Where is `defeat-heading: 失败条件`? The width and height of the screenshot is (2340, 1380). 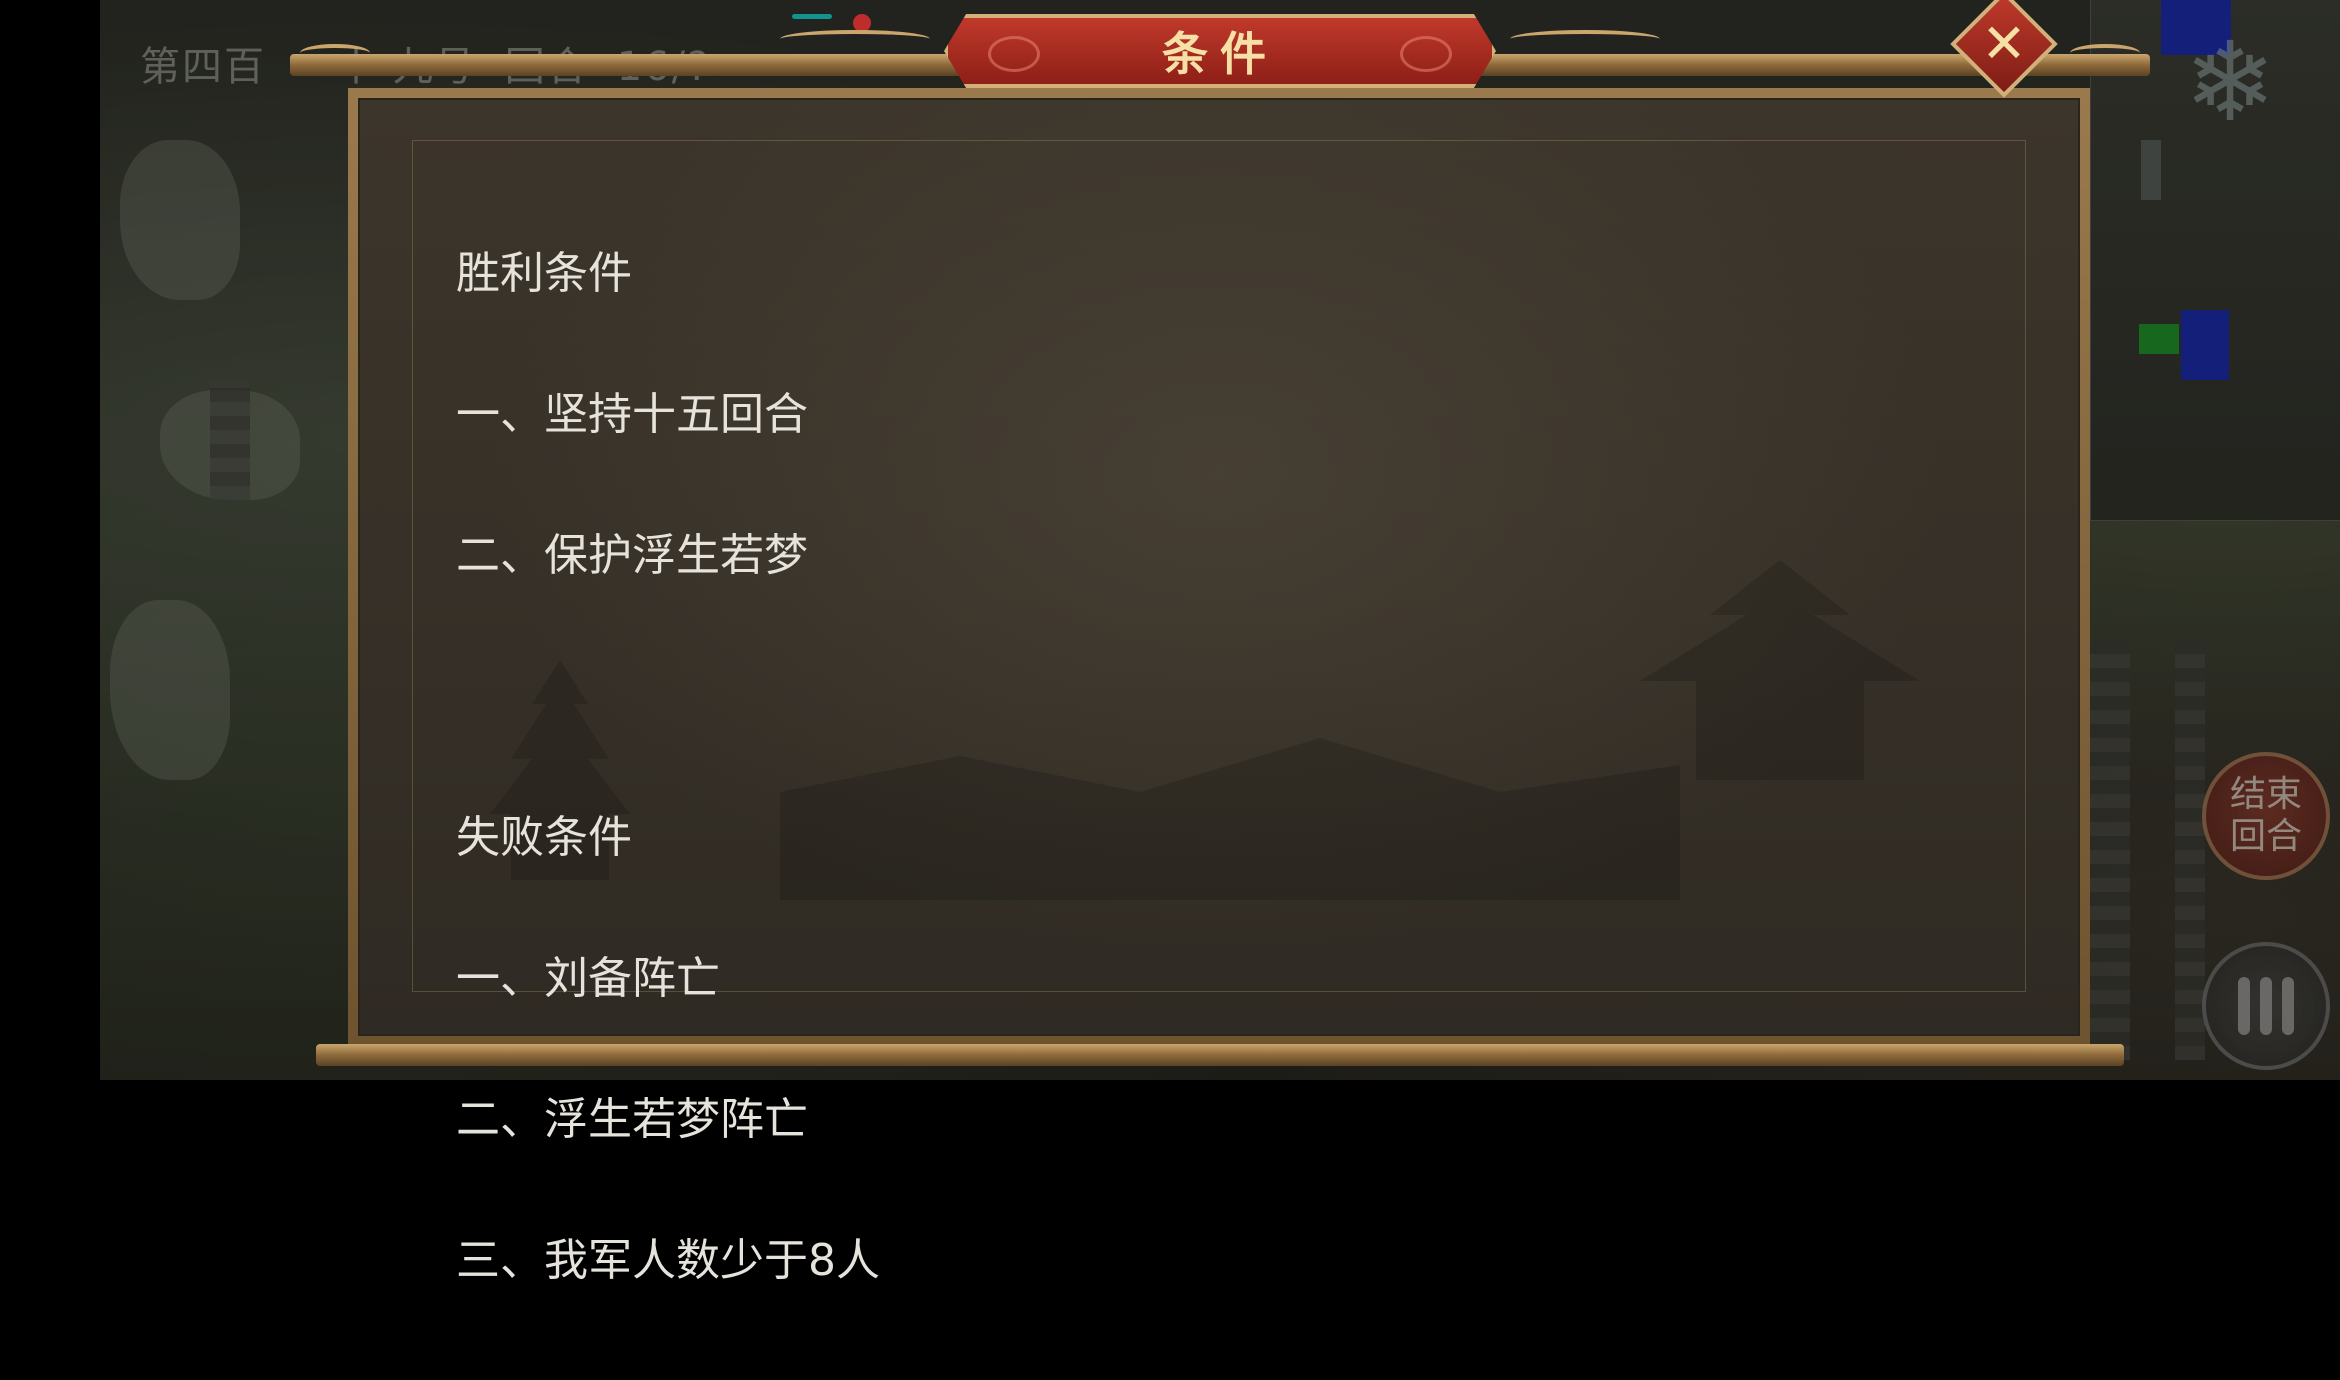
defeat-heading: 失败条件 is located at coordinates (544, 837).